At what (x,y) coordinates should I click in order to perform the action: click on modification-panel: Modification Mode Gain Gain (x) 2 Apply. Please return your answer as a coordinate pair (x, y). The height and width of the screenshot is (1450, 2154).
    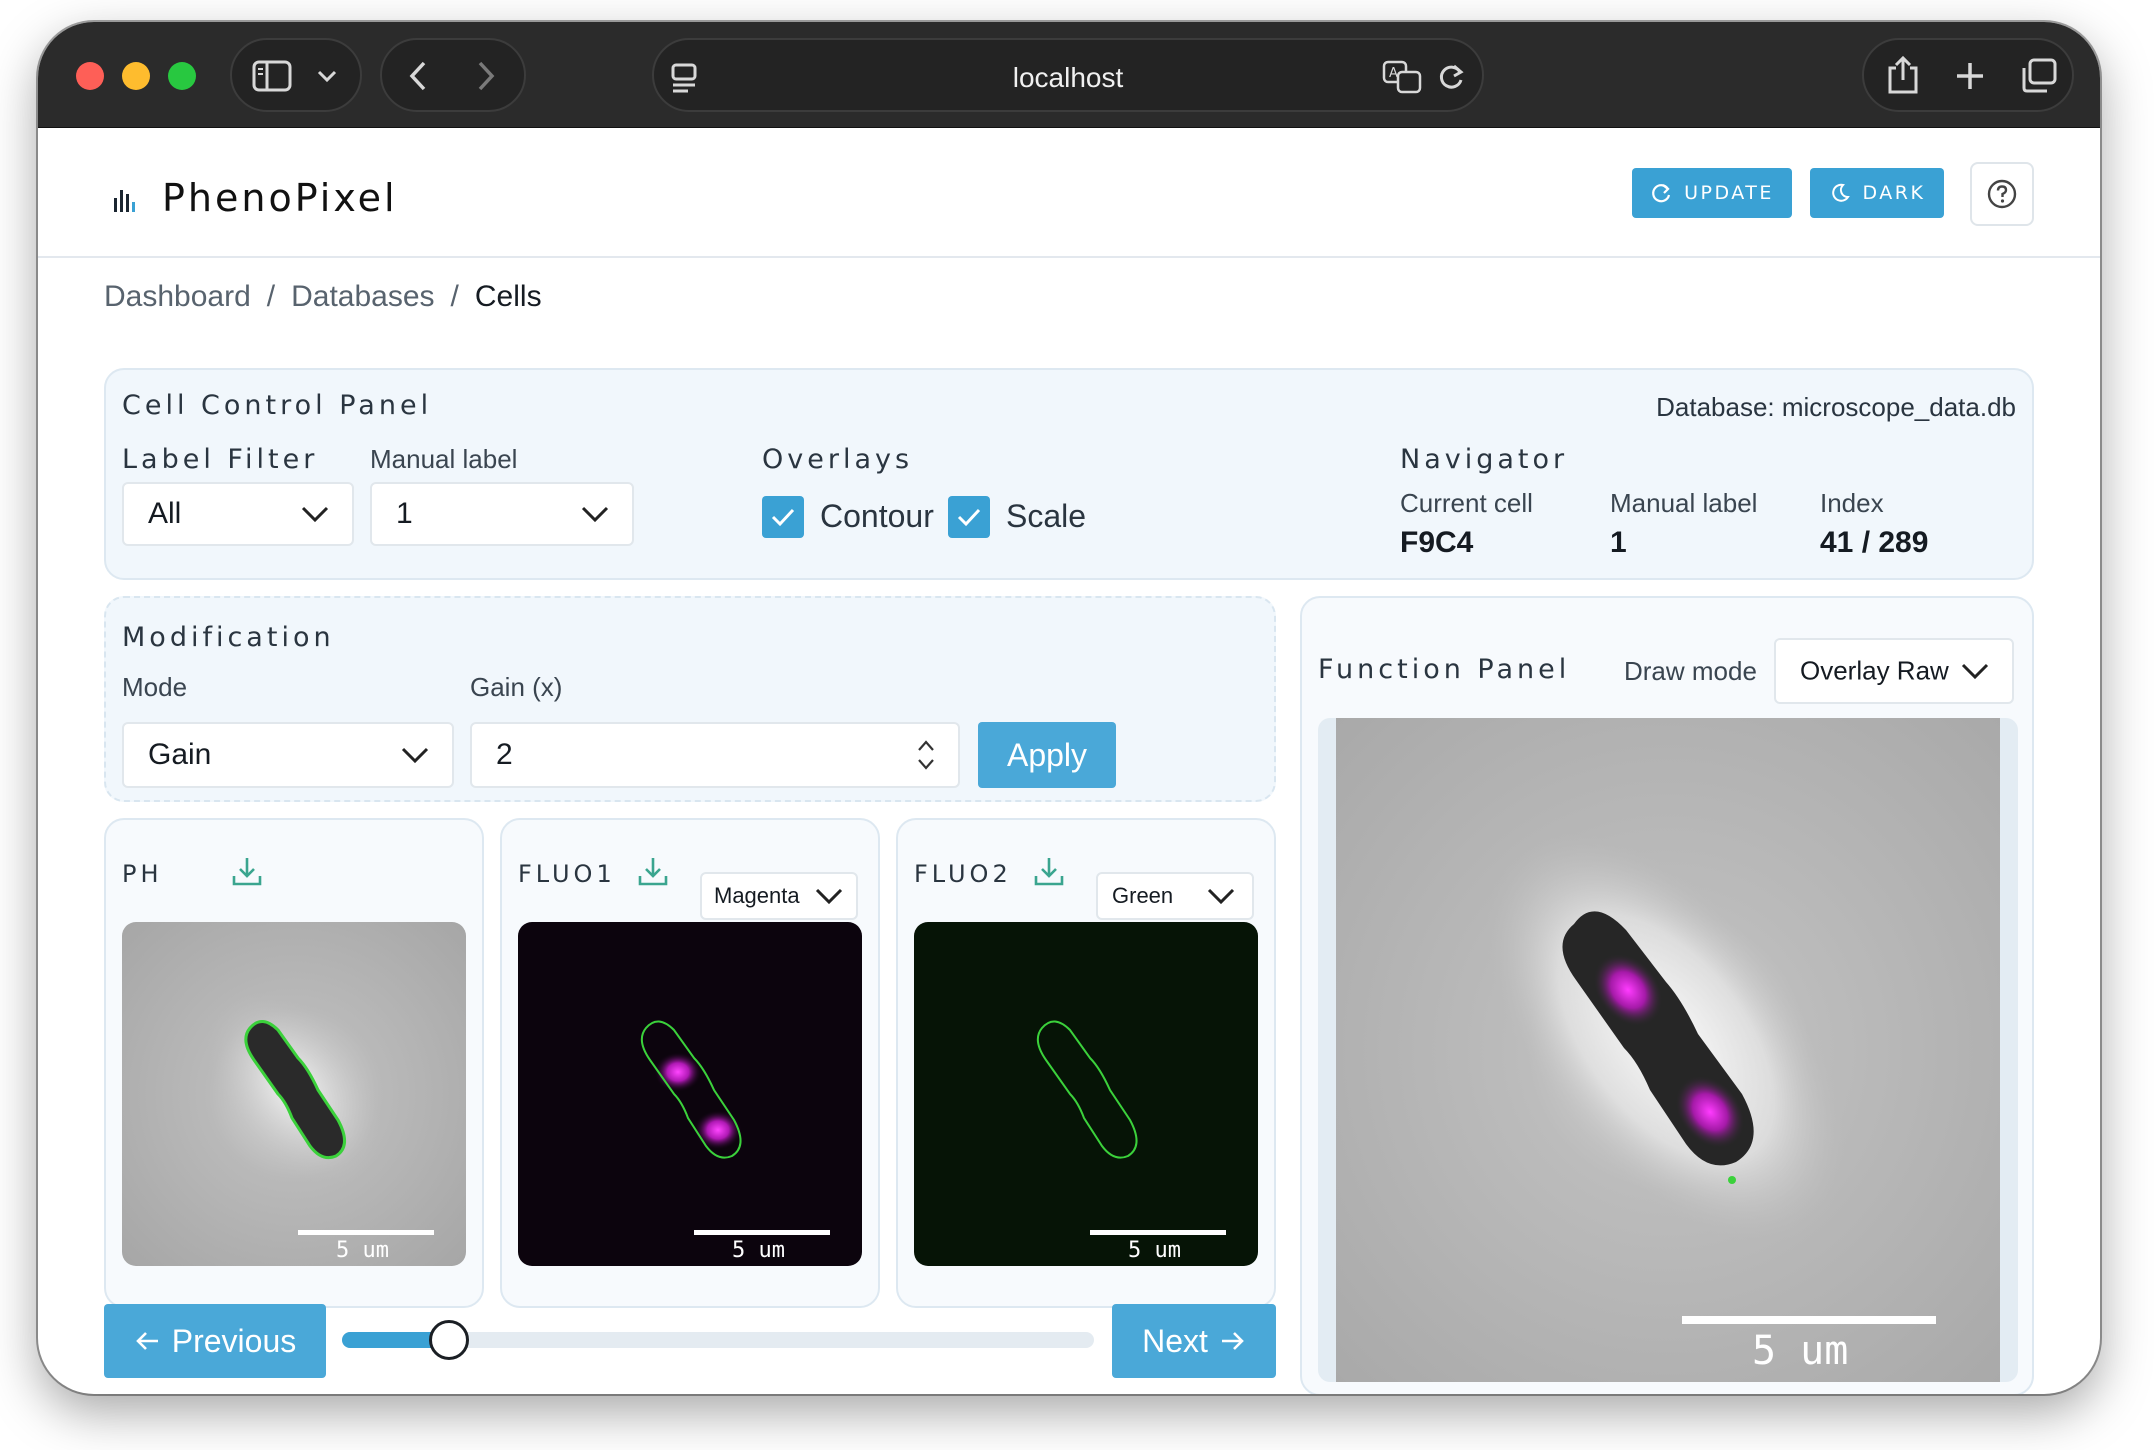
    Looking at the image, I should click on (690, 699).